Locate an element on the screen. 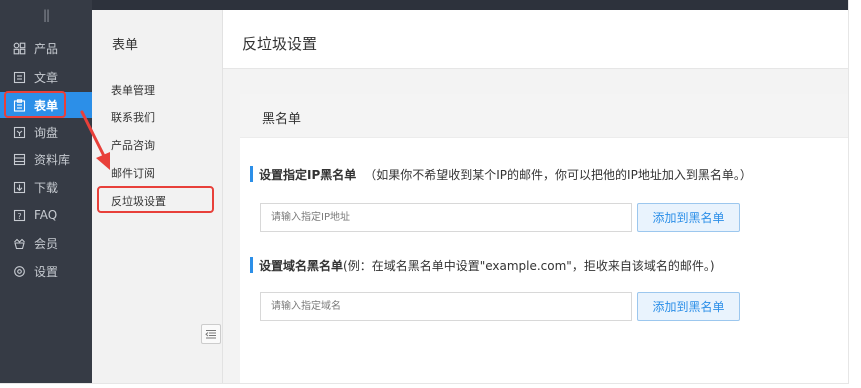 Image resolution: width=861 pixels, height=388 pixels. ip-blacklist-label-bold: 设置指定IP黑名单 is located at coordinates (308, 175).